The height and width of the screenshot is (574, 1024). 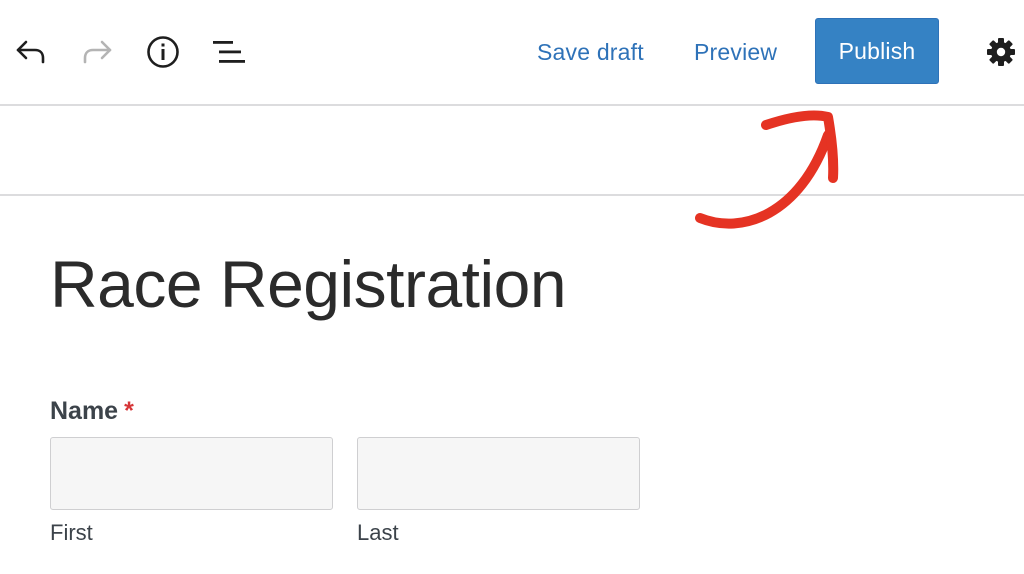 I want to click on info-icon, so click(x=163, y=52).